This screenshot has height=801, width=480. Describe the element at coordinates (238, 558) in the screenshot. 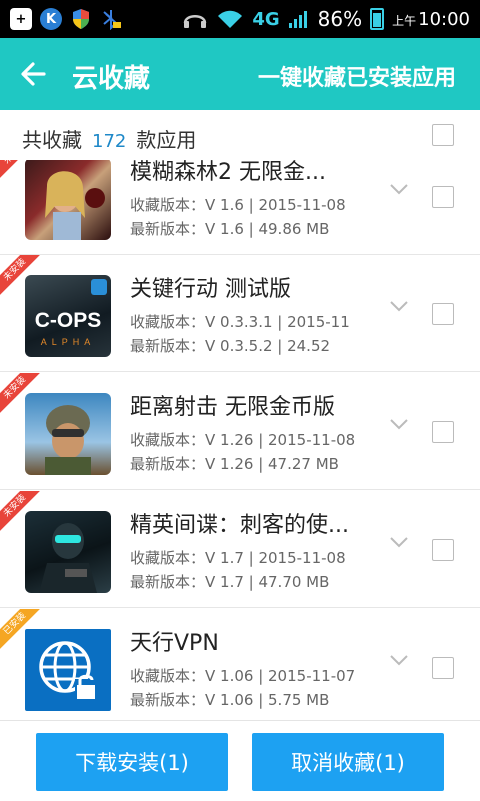

I see `collected-version: 收藏版本：V 1.7 | 2015-11-08` at that location.